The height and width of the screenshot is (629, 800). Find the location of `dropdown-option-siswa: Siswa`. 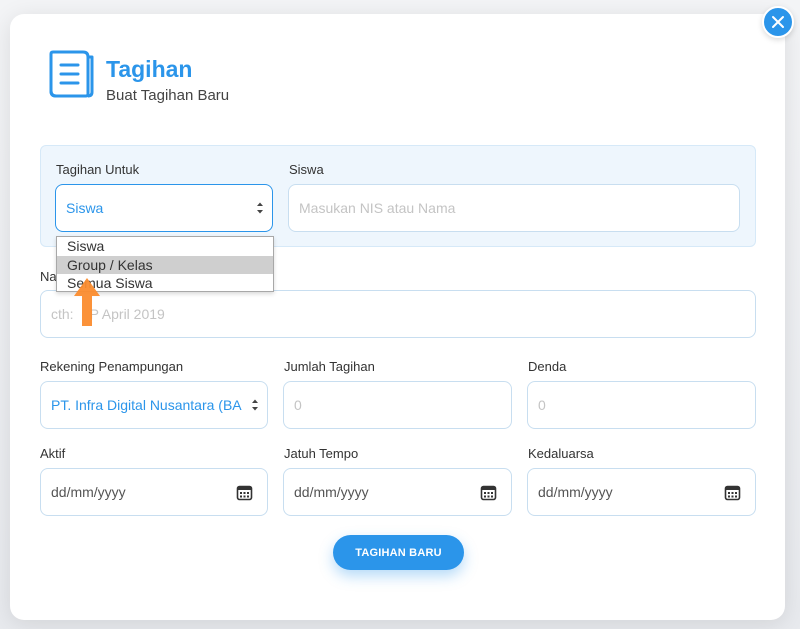

dropdown-option-siswa: Siswa is located at coordinates (165, 246).